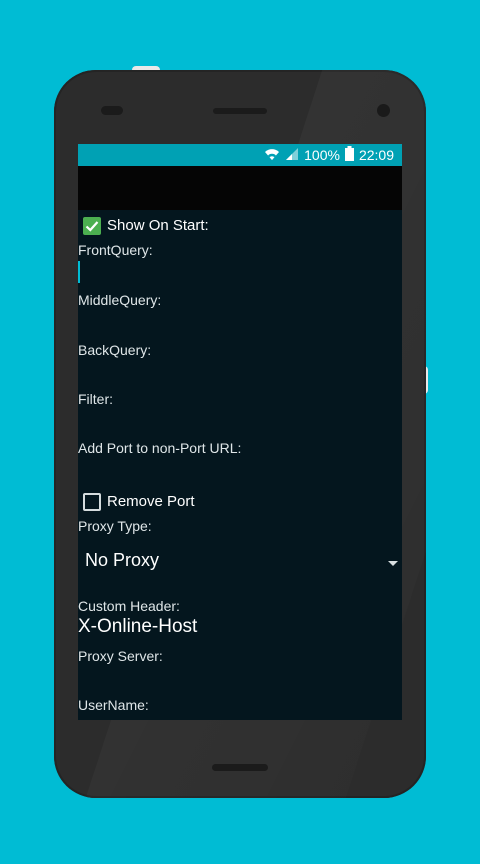 The height and width of the screenshot is (864, 480). I want to click on show-on-start-row: Show On Start:, so click(240, 226).